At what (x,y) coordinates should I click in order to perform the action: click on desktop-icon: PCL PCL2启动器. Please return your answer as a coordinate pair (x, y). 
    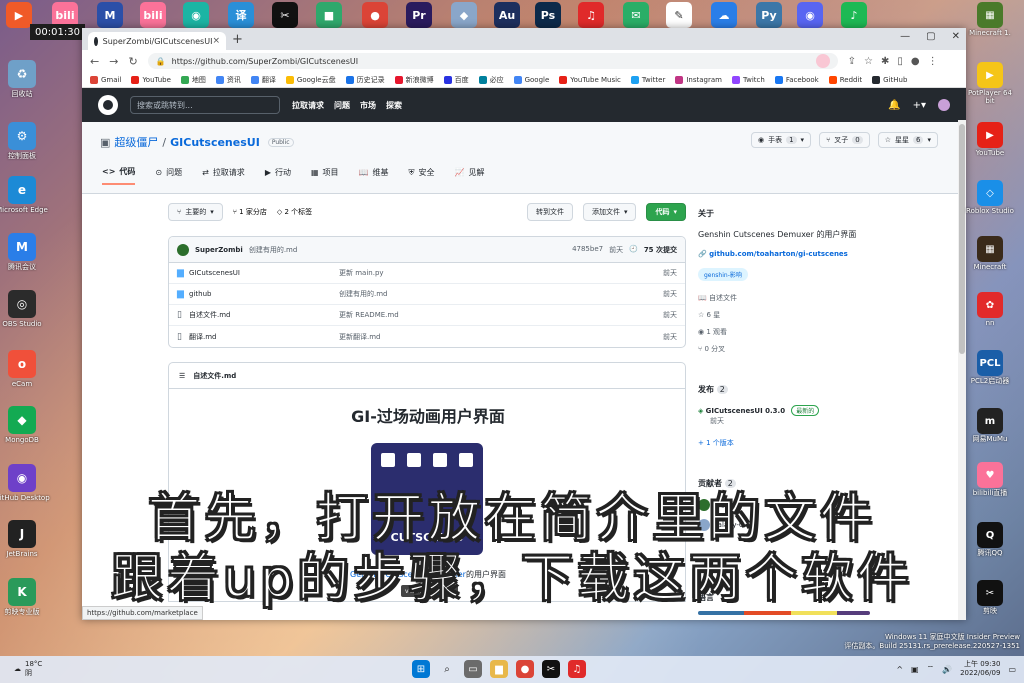
    Looking at the image, I should click on (990, 367).